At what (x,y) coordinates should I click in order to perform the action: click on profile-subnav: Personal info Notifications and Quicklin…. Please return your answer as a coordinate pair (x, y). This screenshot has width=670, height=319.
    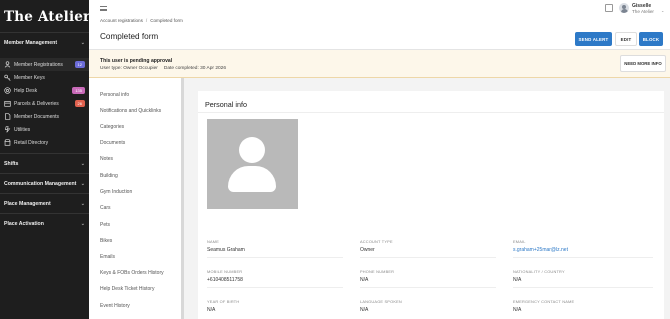
    Looking at the image, I should click on (136, 198).